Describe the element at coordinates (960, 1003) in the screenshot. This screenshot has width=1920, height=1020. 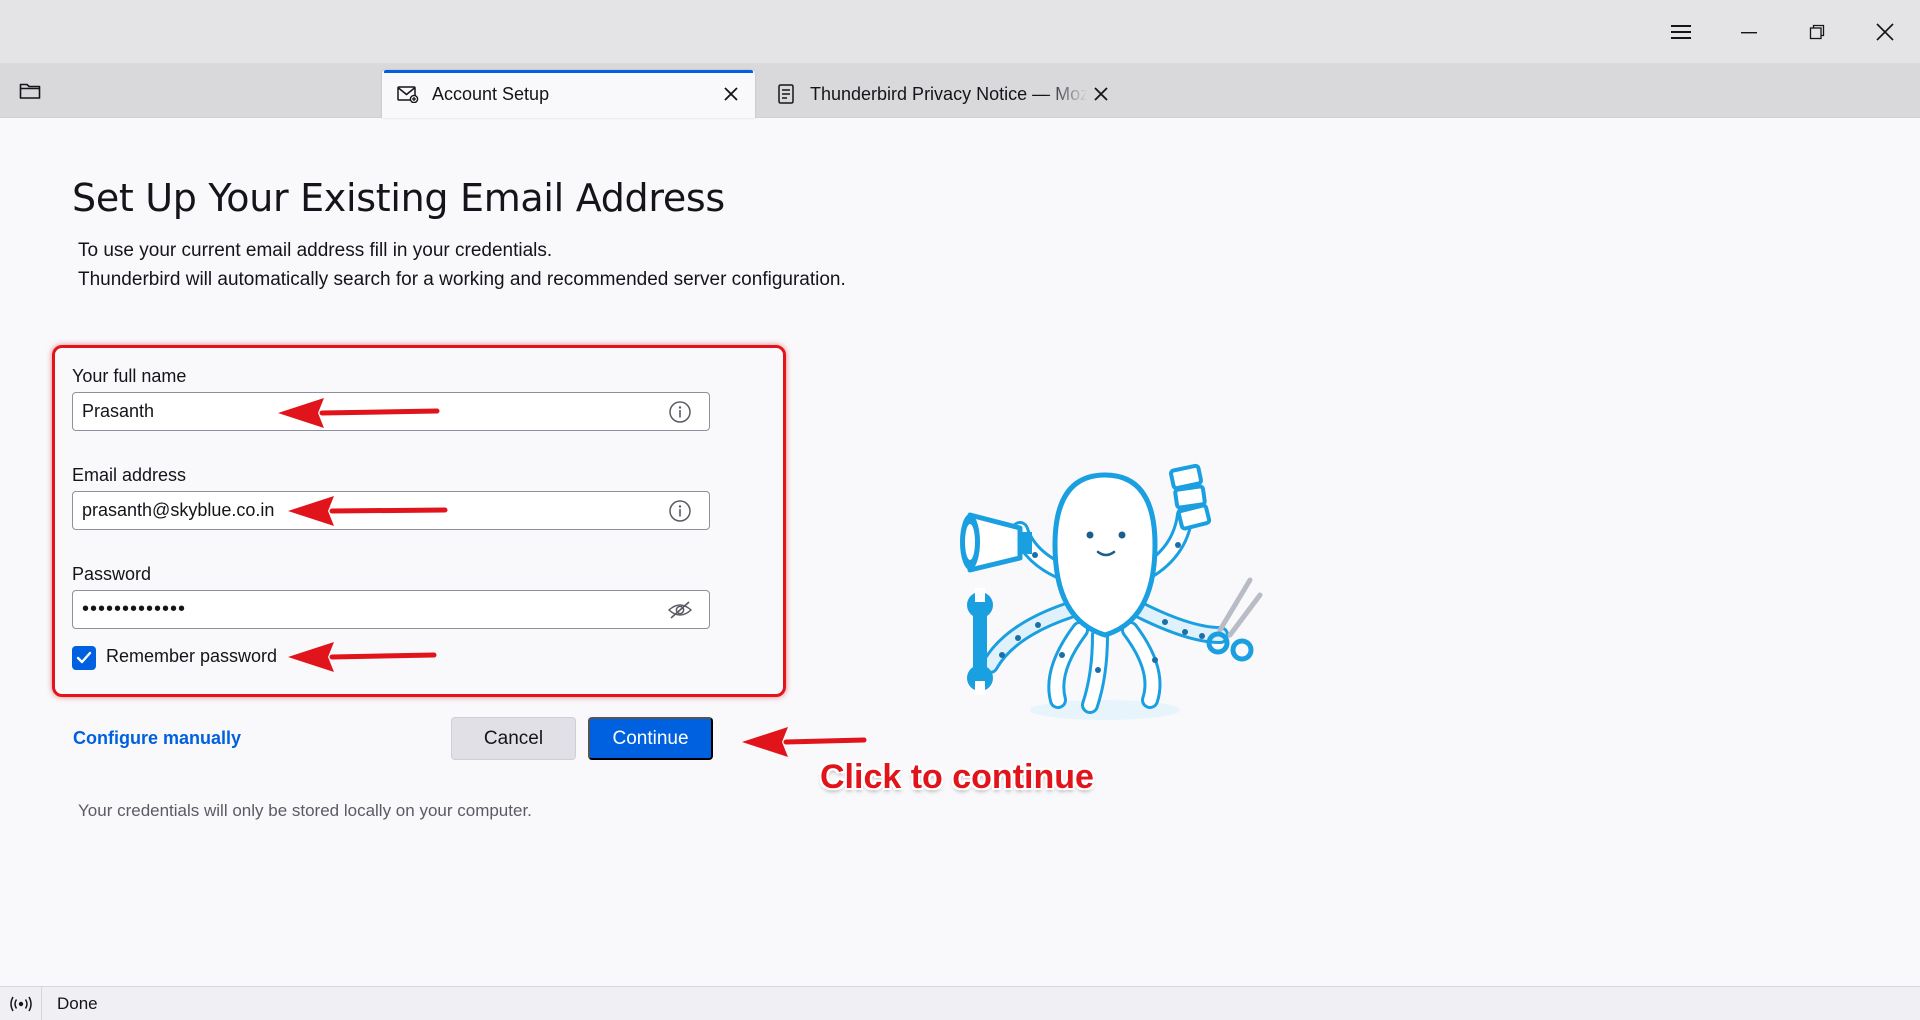
I see `status-bar: Done` at that location.